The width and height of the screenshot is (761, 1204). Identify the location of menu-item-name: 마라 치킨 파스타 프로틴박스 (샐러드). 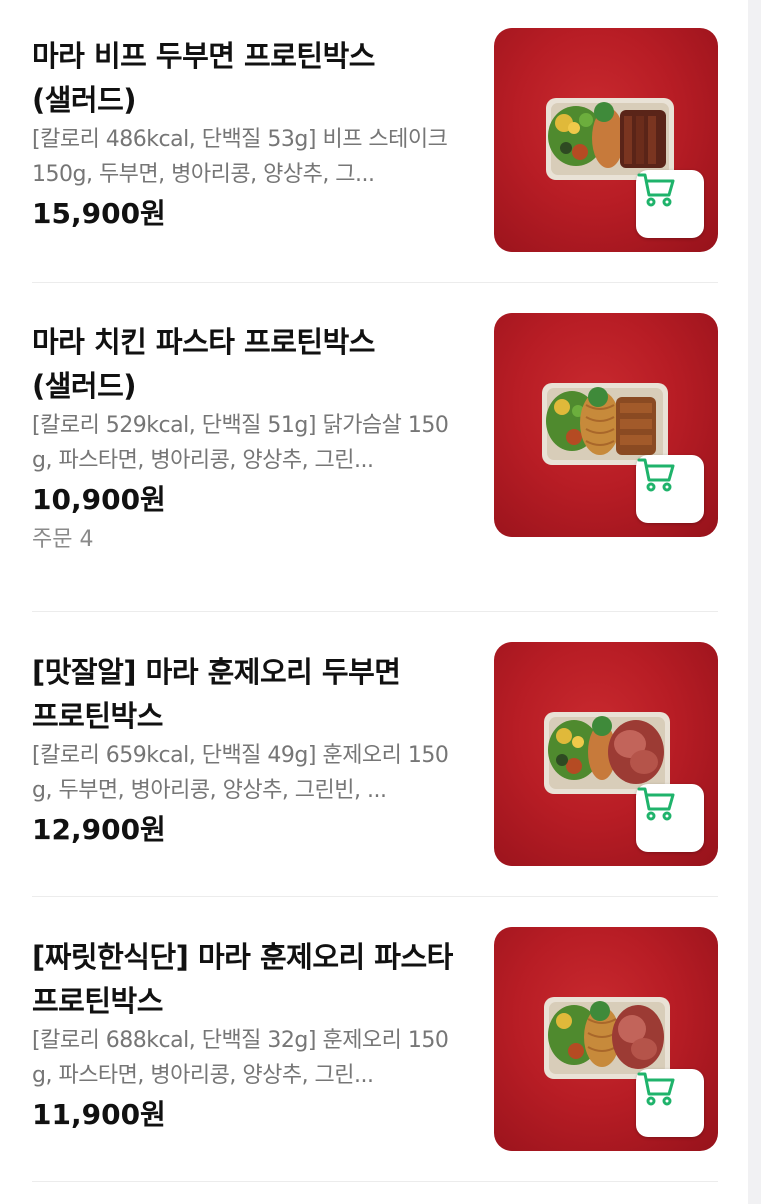
(247, 364).